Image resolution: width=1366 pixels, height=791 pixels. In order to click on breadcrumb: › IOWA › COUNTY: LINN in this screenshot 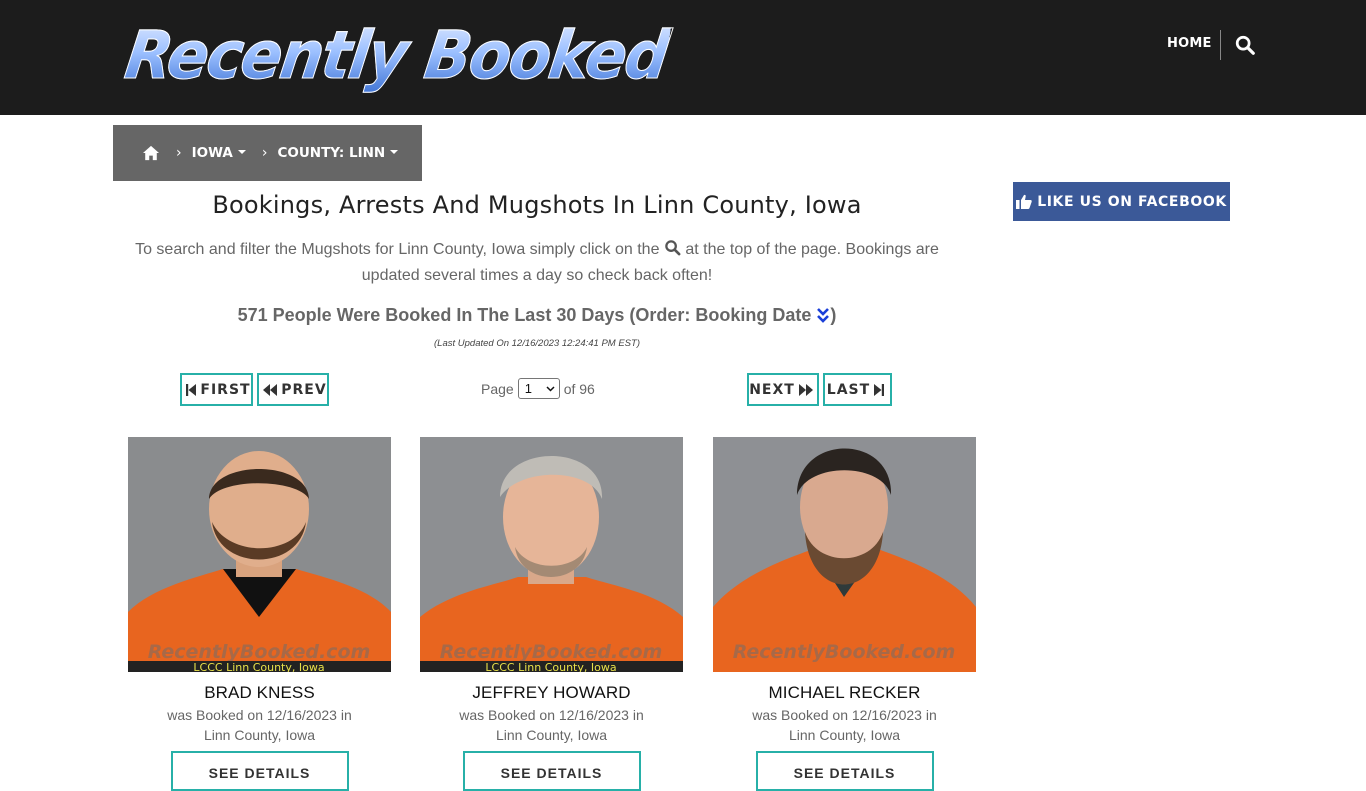, I will do `click(267, 153)`.